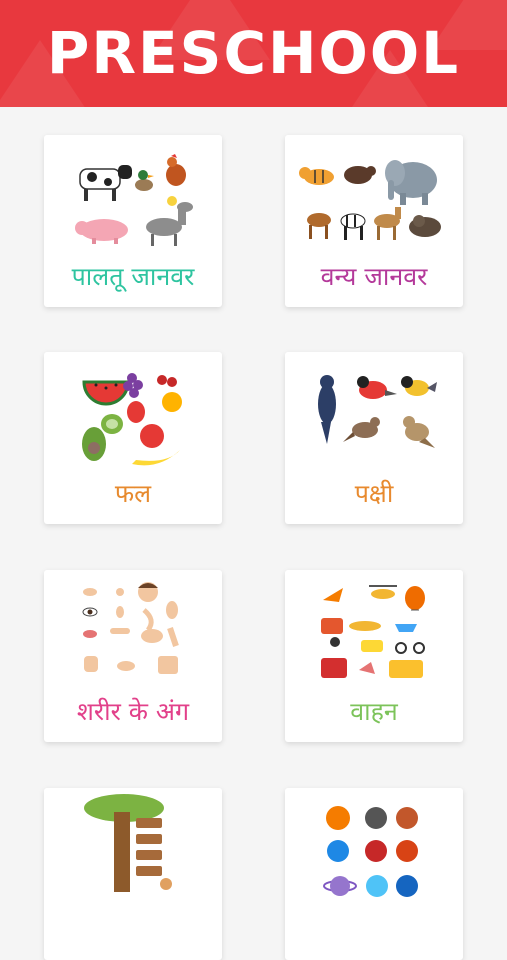 The height and width of the screenshot is (960, 507). Describe the element at coordinates (134, 200) in the screenshot. I see `farm-animals-icon` at that location.